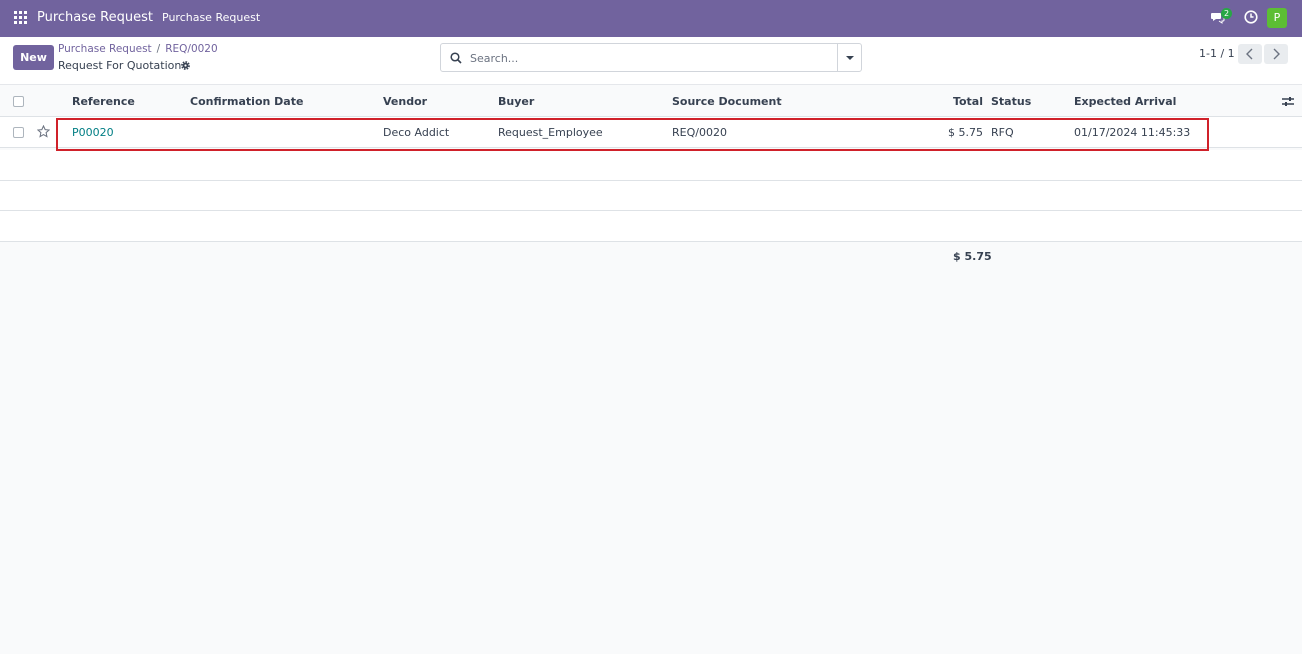 The width and height of the screenshot is (1302, 654). I want to click on chevron-left-icon, so click(1249, 54).